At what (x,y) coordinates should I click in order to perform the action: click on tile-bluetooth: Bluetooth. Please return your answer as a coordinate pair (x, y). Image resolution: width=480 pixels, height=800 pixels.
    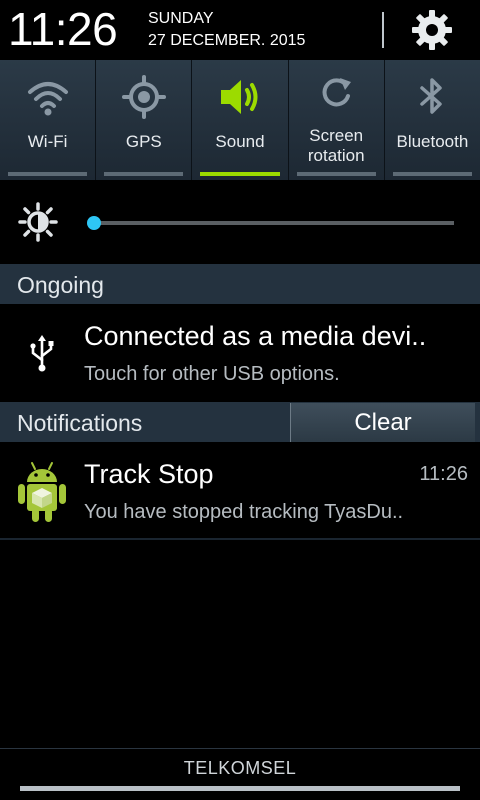
    Looking at the image, I should click on (432, 120).